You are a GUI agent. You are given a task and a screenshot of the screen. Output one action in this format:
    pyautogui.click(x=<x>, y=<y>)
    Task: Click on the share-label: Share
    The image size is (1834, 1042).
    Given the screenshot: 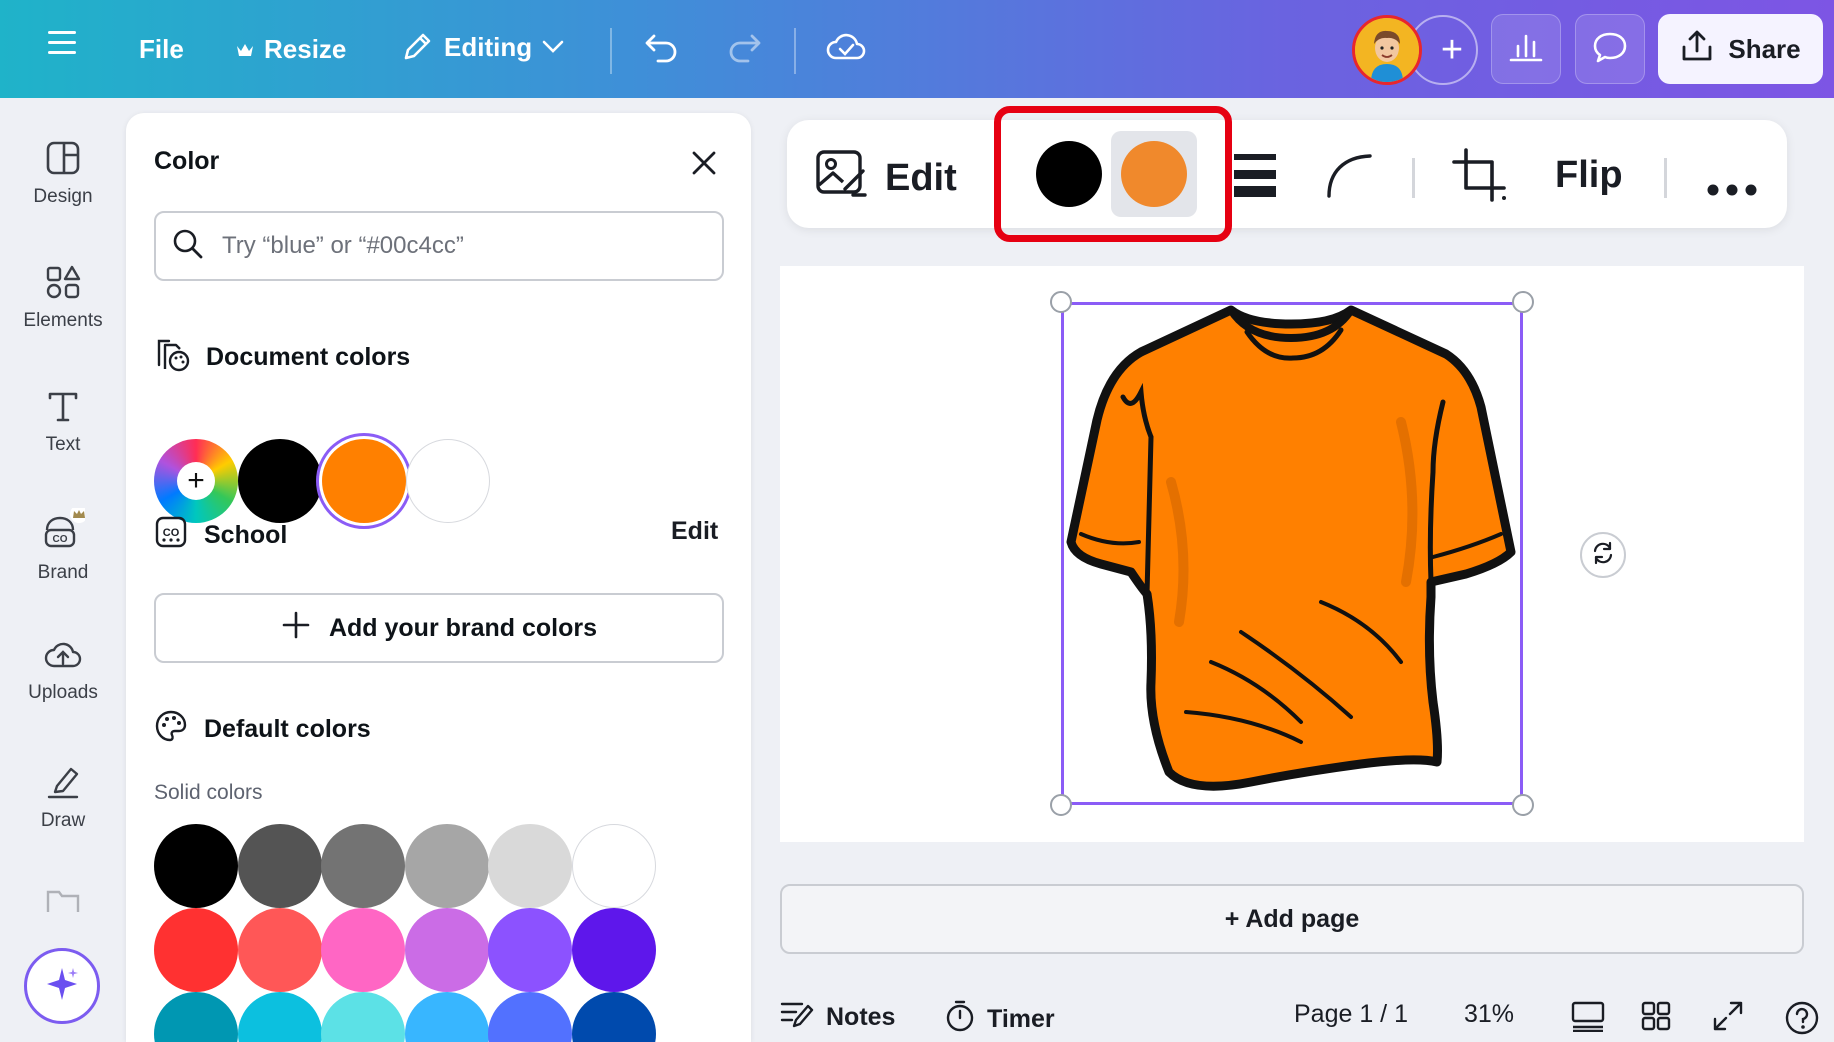 What is the action you would take?
    pyautogui.click(x=1764, y=49)
    